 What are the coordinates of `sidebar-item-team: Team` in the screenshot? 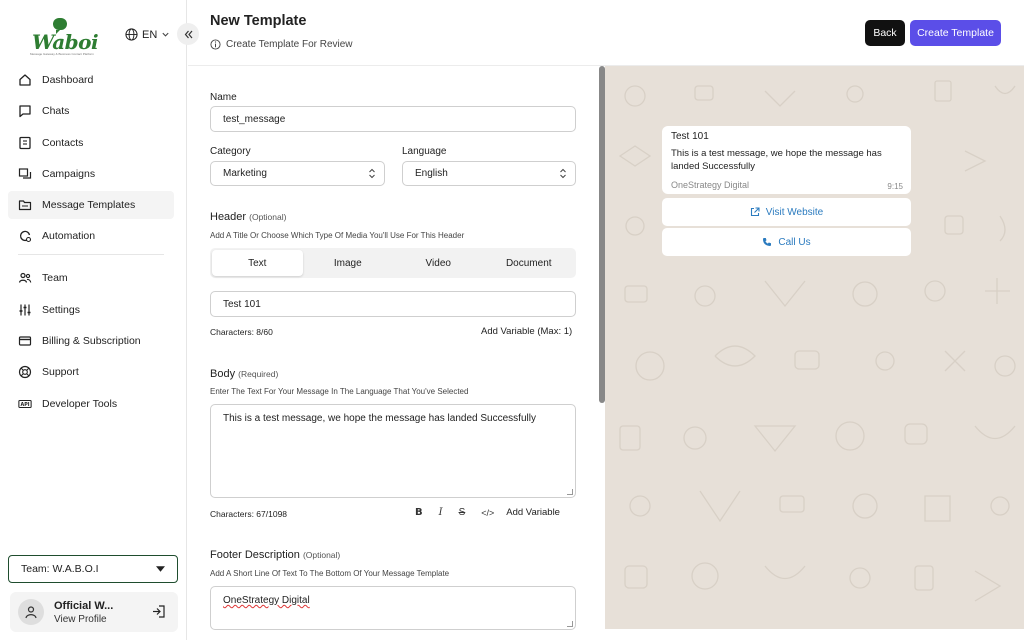 It's located at (91, 278).